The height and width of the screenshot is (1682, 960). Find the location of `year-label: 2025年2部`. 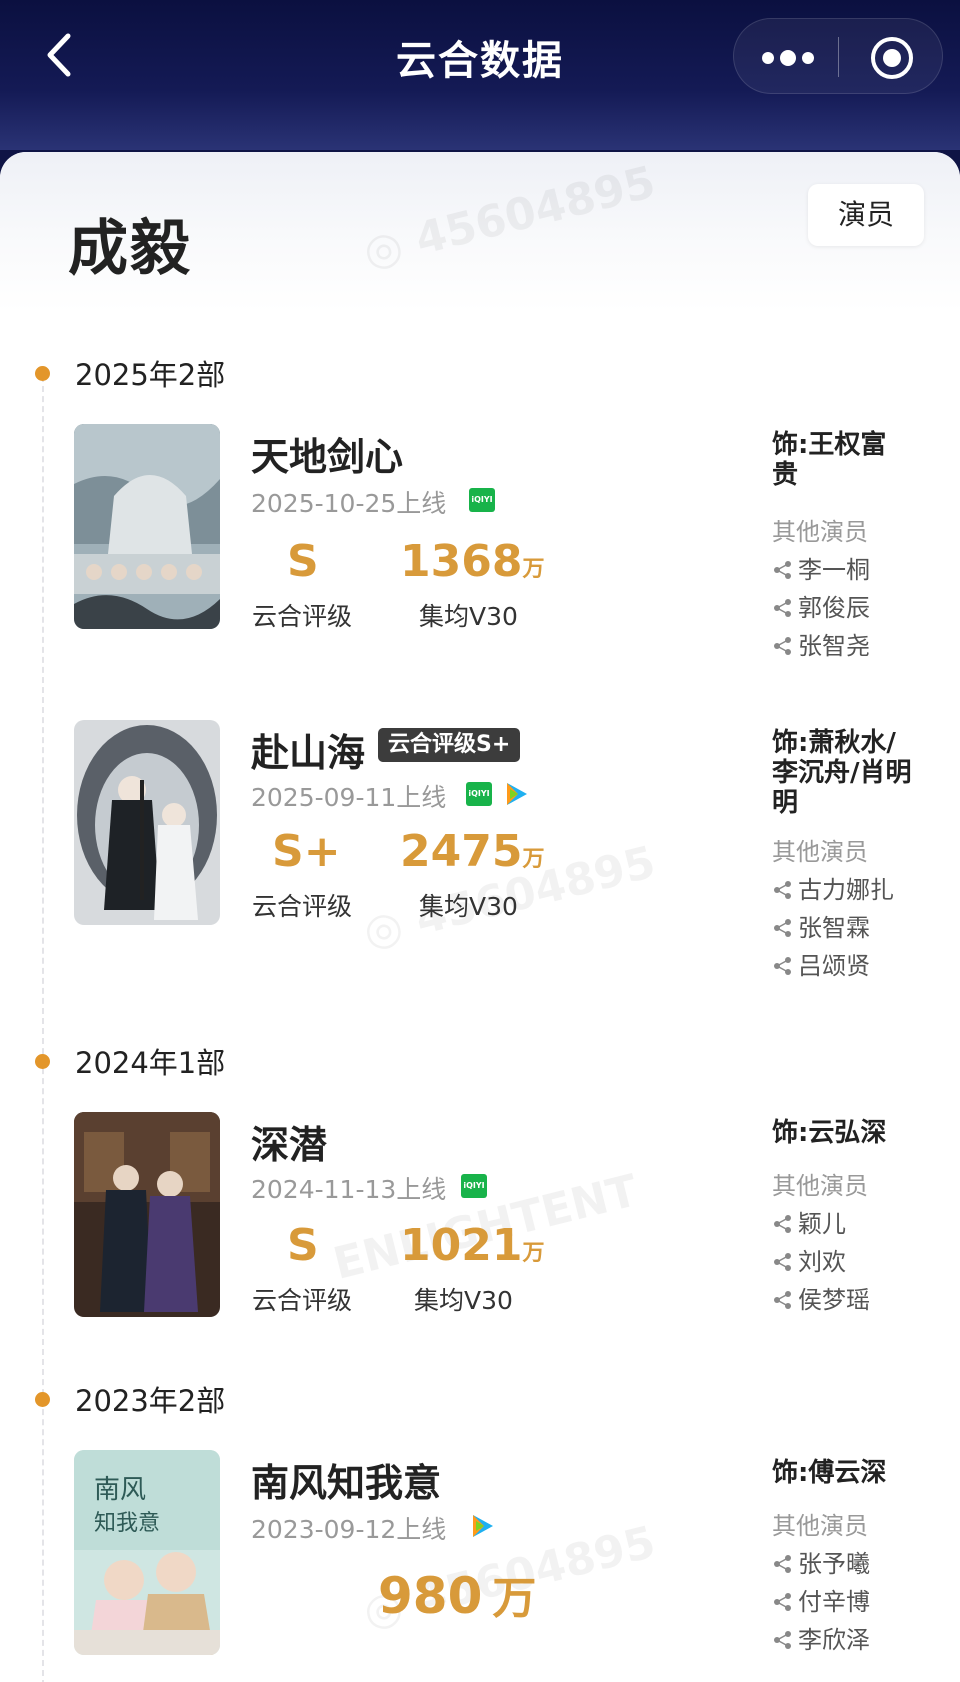

year-label: 2025年2部 is located at coordinates (150, 375).